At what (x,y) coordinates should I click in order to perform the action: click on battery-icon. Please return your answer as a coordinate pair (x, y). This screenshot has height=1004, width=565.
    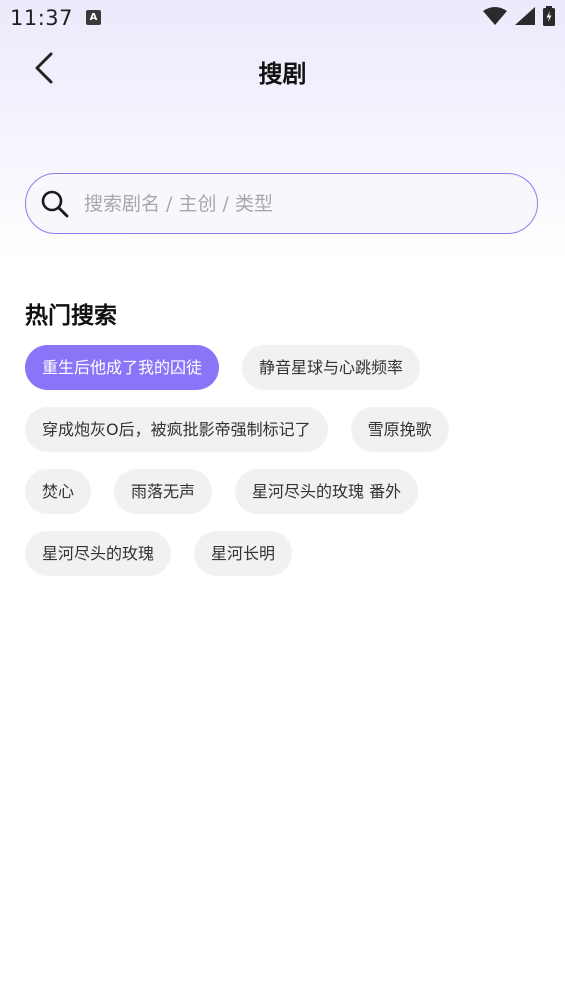
    Looking at the image, I should click on (549, 18).